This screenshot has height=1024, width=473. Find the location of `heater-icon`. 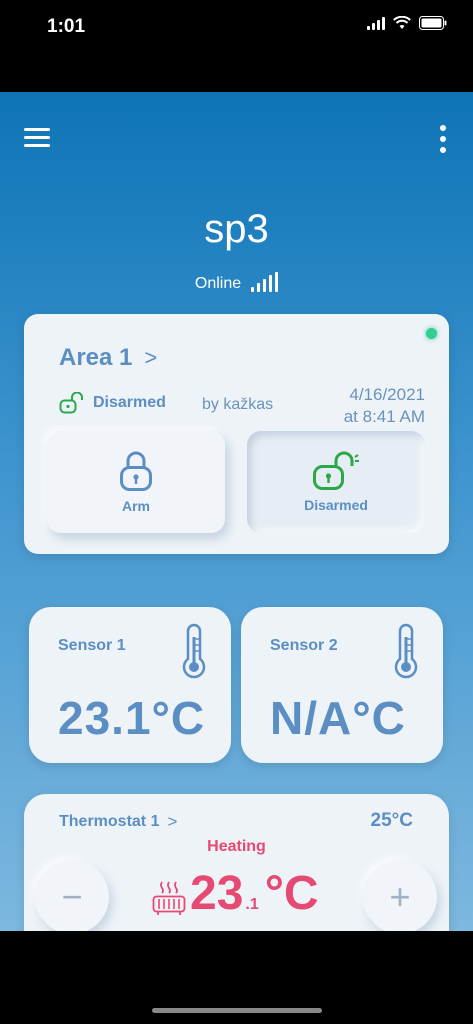

heater-icon is located at coordinates (169, 898).